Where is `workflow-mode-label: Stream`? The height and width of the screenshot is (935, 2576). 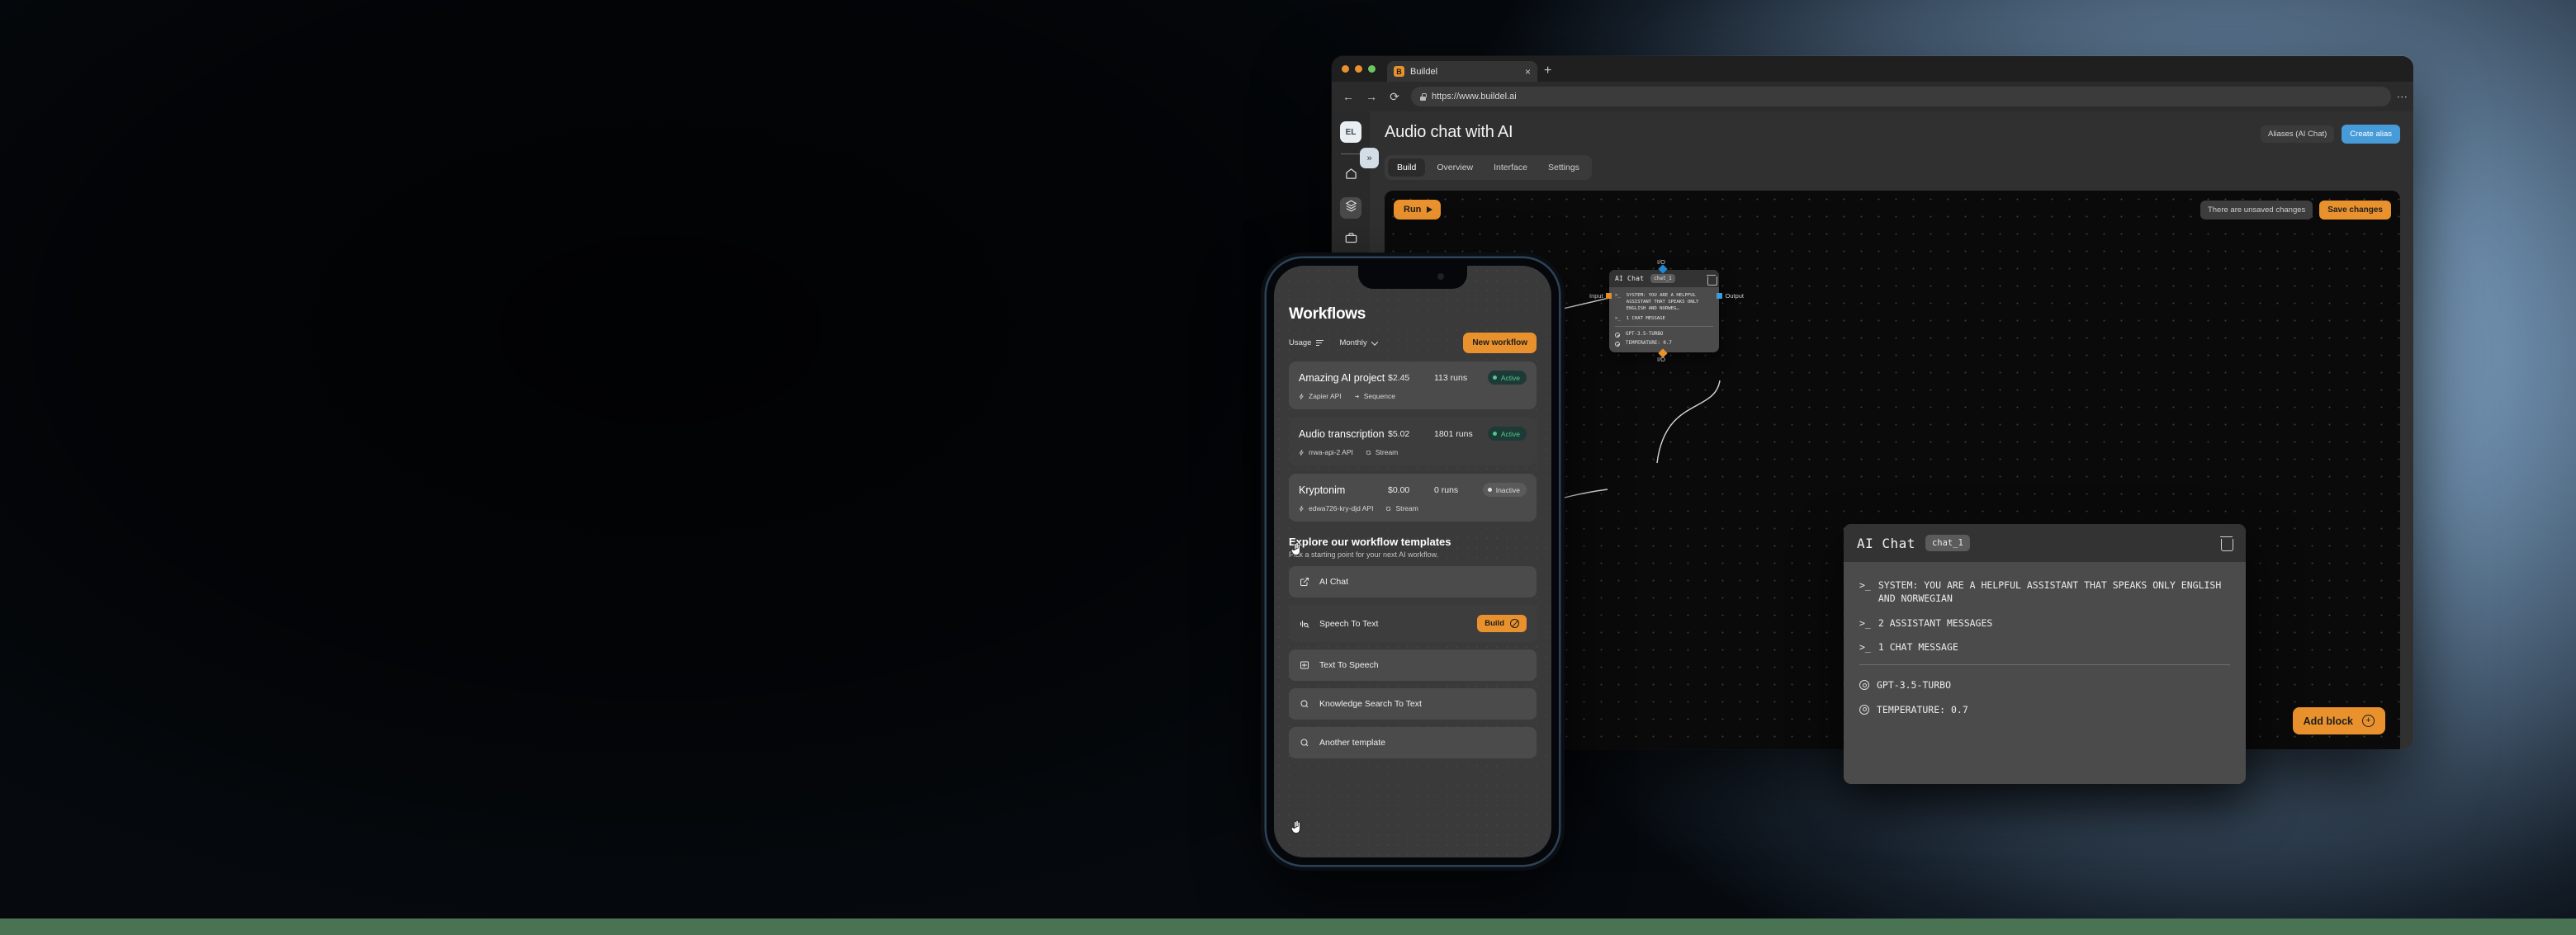
workflow-mode-label: Stream is located at coordinates (1406, 508).